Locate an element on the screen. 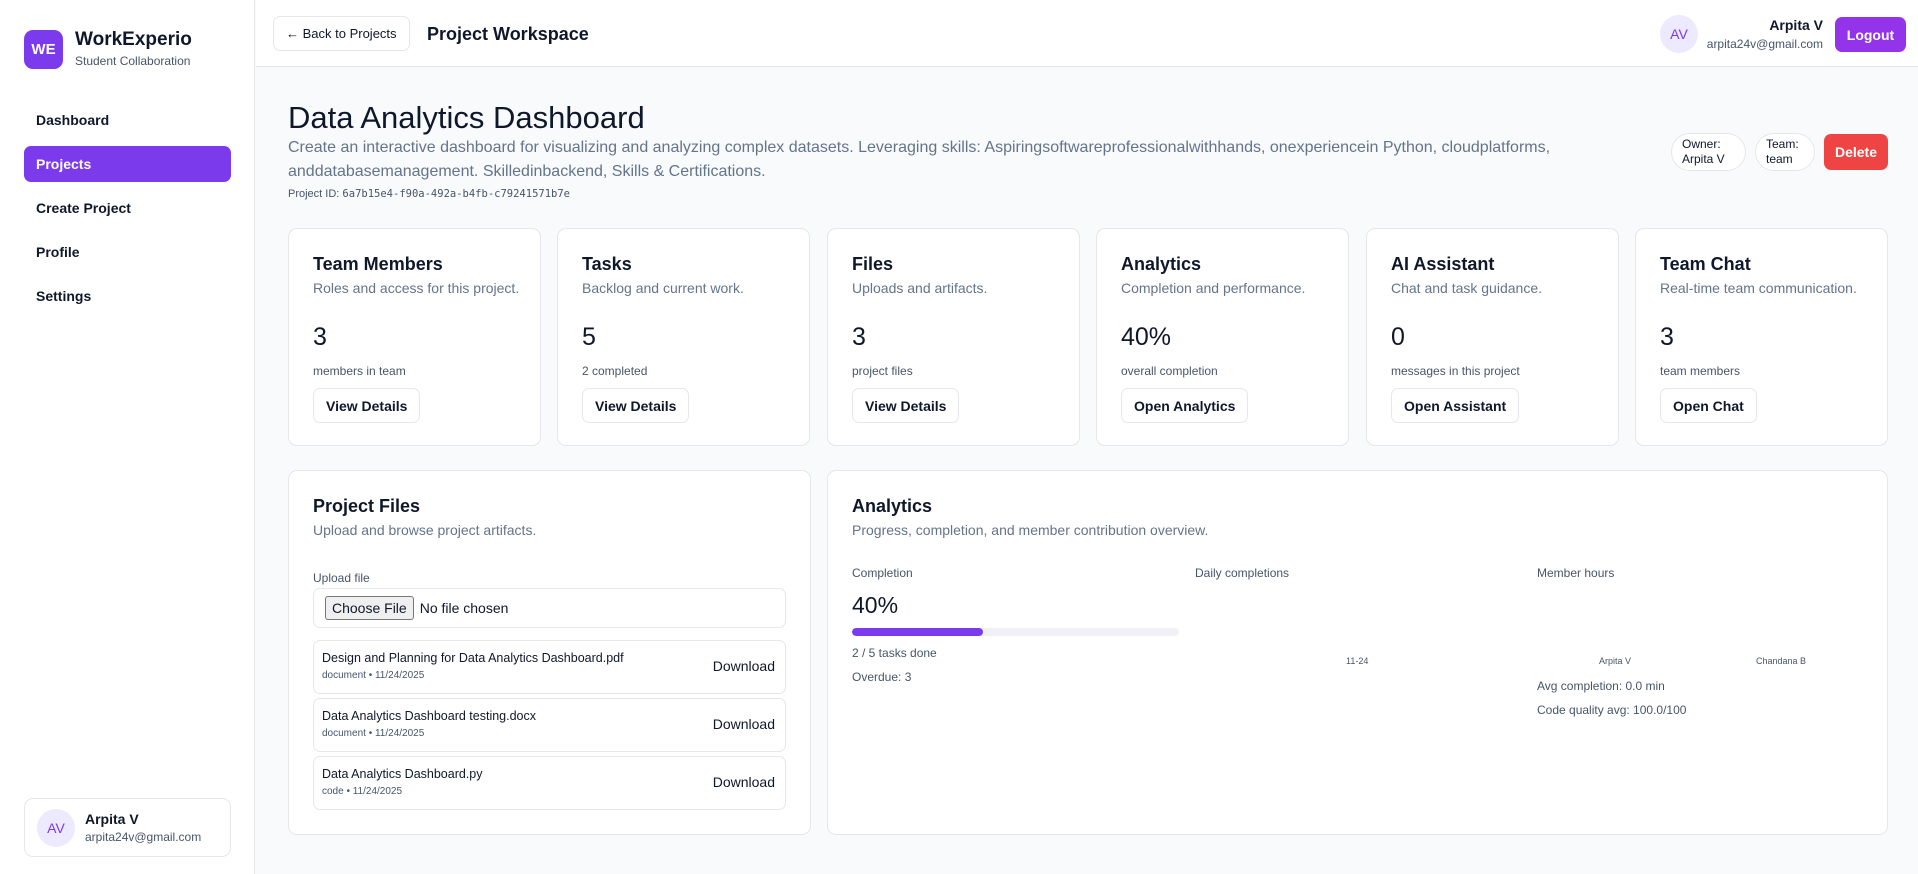 Image resolution: width=1918 pixels, height=874 pixels. choose-file-button: Choose File is located at coordinates (369, 608).